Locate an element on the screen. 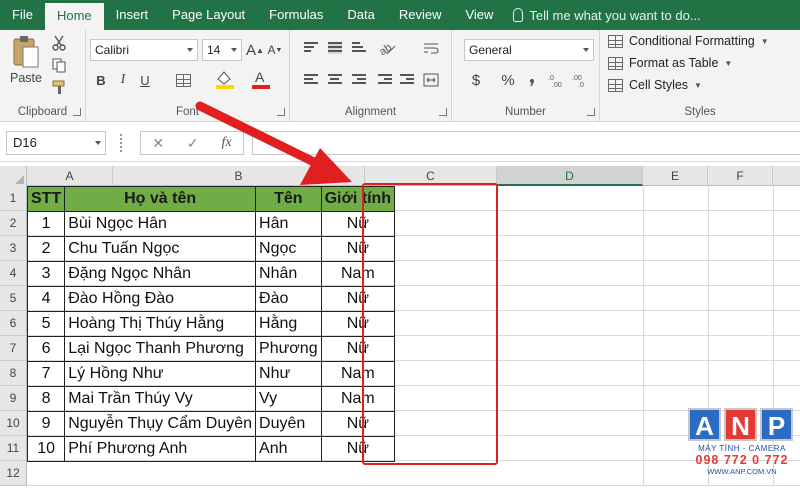 Image resolution: width=800 pixels, height=500 pixels. column-header-a: A is located at coordinates (70, 176).